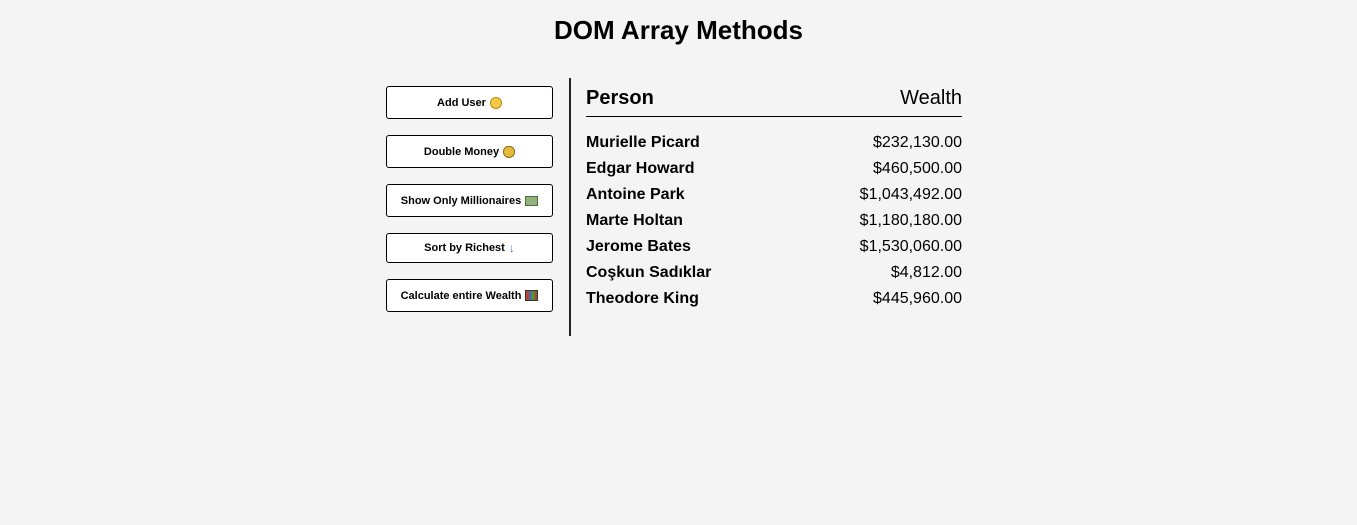 The image size is (1357, 525). Describe the element at coordinates (774, 273) in the screenshot. I see `person-row: Coşkun Sadıklar $4,812.00` at that location.